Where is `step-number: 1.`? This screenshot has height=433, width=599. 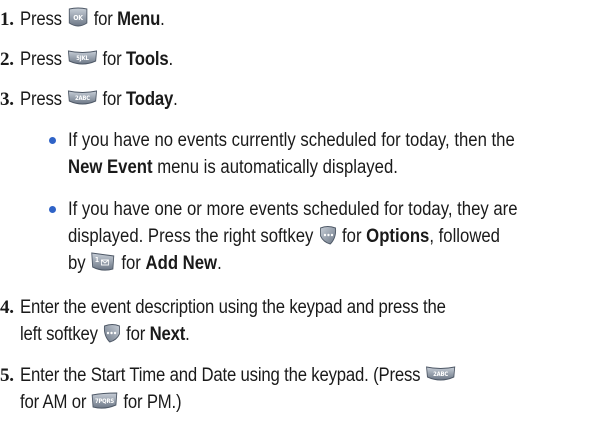
step-number: 1. is located at coordinates (7, 19).